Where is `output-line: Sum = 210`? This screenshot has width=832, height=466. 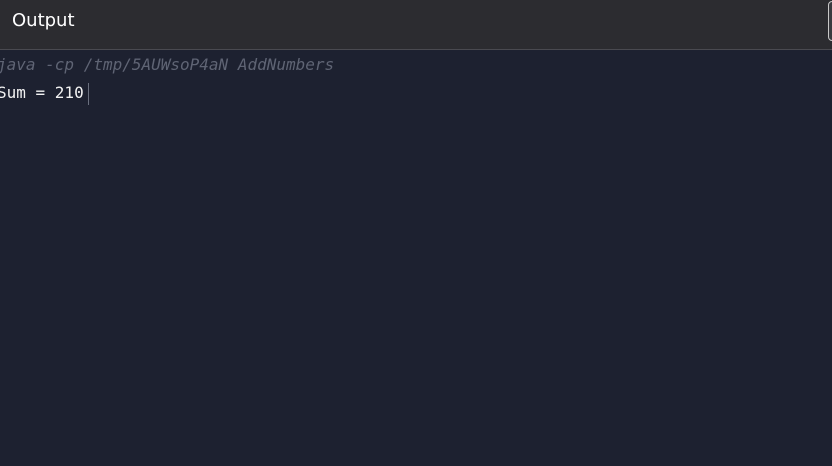
output-line: Sum = 210 is located at coordinates (42, 92).